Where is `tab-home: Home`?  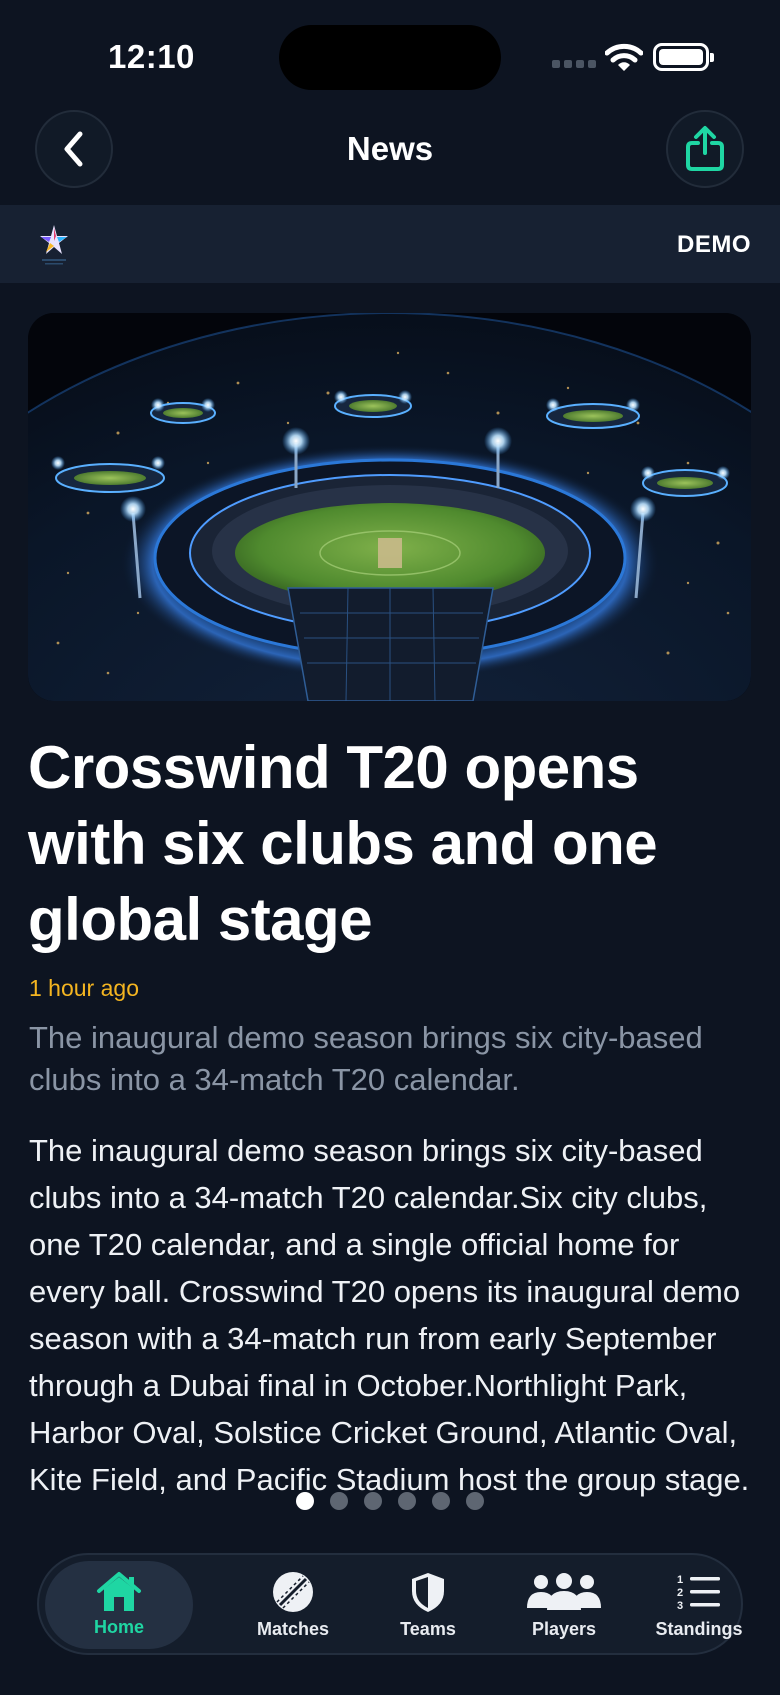
tab-home: Home is located at coordinates (119, 1605).